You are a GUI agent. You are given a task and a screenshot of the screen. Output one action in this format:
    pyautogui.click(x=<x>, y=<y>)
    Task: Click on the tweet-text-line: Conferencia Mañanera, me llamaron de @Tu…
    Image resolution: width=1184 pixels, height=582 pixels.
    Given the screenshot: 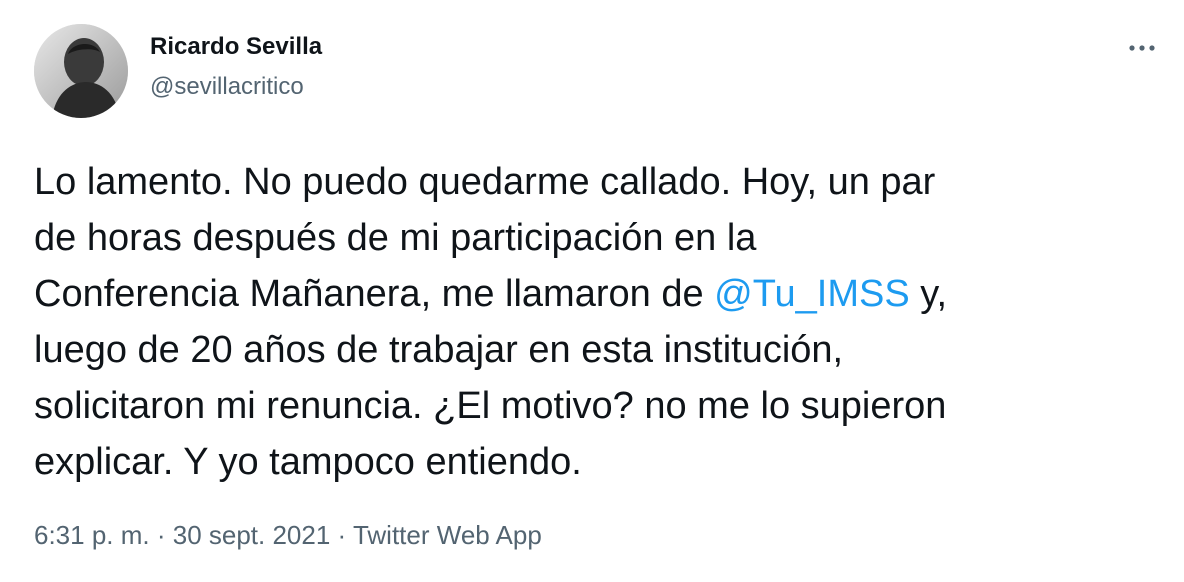 What is the action you would take?
    pyautogui.click(x=594, y=294)
    